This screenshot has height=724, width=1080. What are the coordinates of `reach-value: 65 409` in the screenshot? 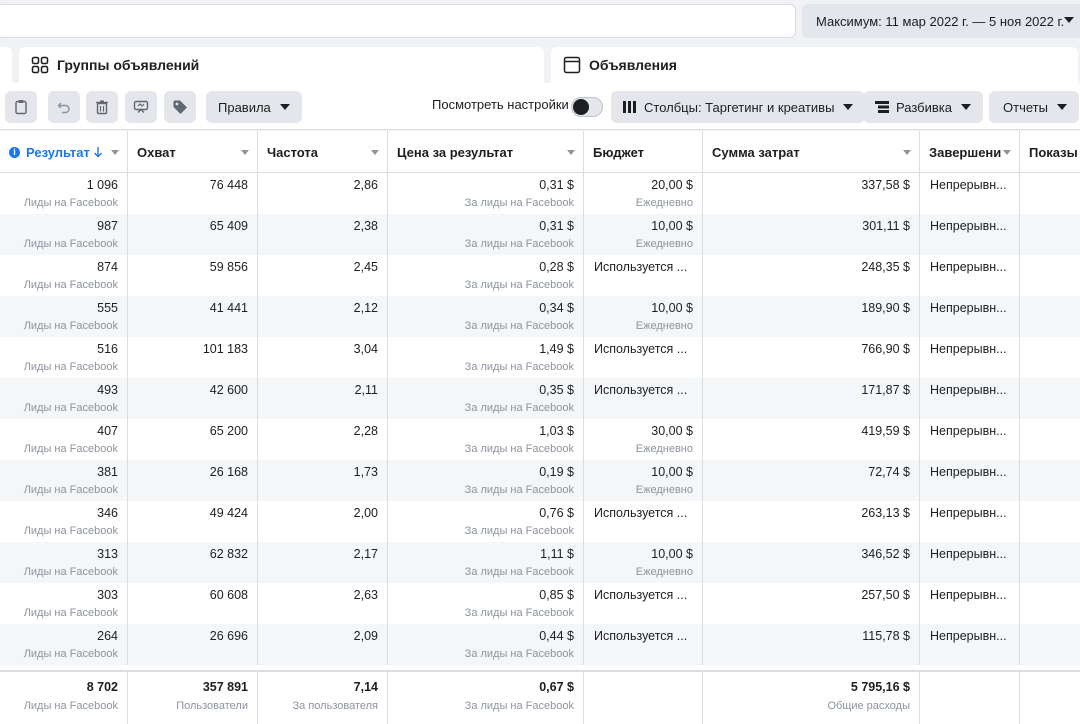 It's located at (228, 226).